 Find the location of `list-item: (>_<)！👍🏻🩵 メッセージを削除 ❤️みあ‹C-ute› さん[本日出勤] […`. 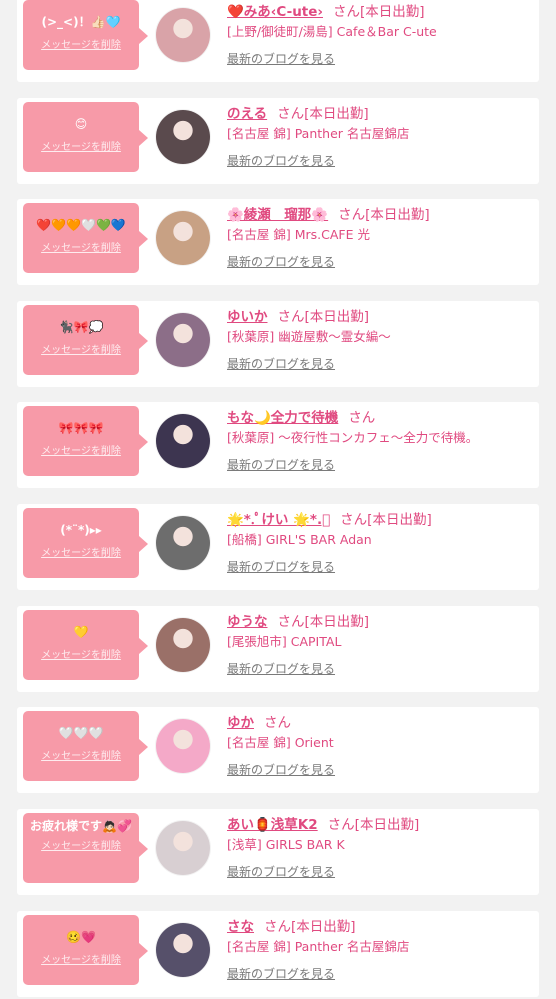

list-item: (>_<)！👍🏻🩵 メッセージを削除 ❤️みあ‹C-ute› さん[本日出勤] [… is located at coordinates (278, 41).